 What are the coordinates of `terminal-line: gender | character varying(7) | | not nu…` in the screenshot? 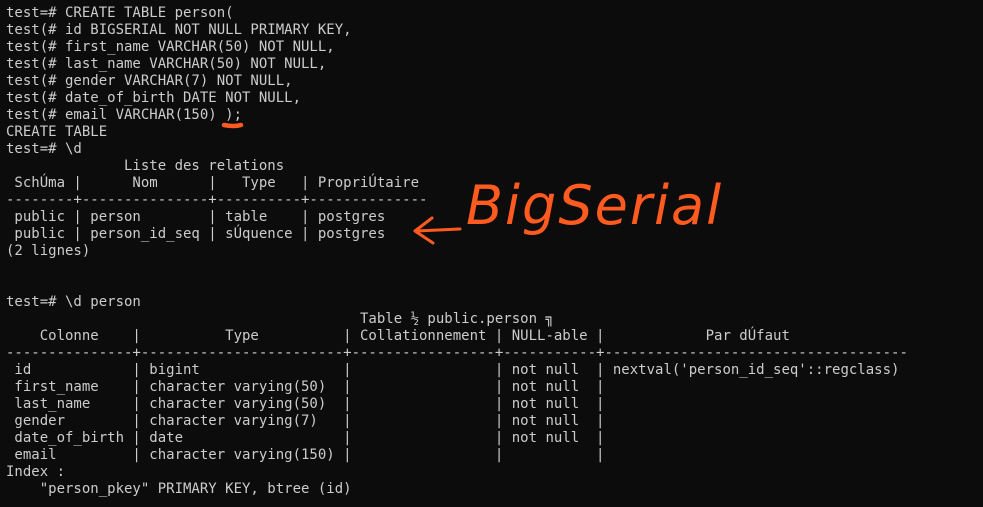 It's located at (305, 421).